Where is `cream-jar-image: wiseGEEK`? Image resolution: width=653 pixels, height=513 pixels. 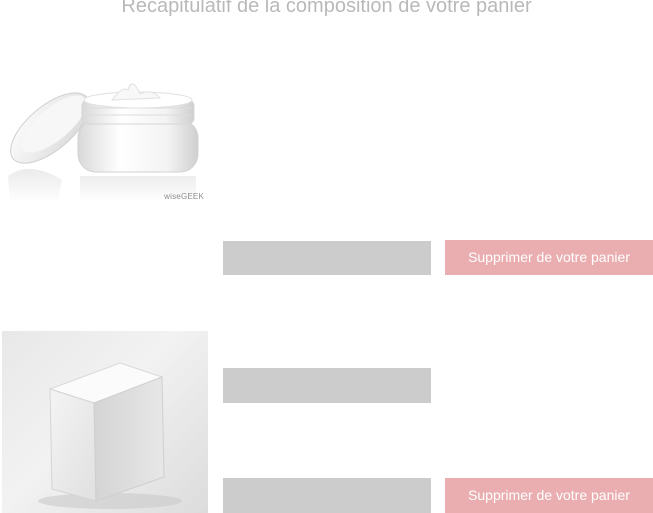
cream-jar-image: wiseGEEK is located at coordinates (104, 135).